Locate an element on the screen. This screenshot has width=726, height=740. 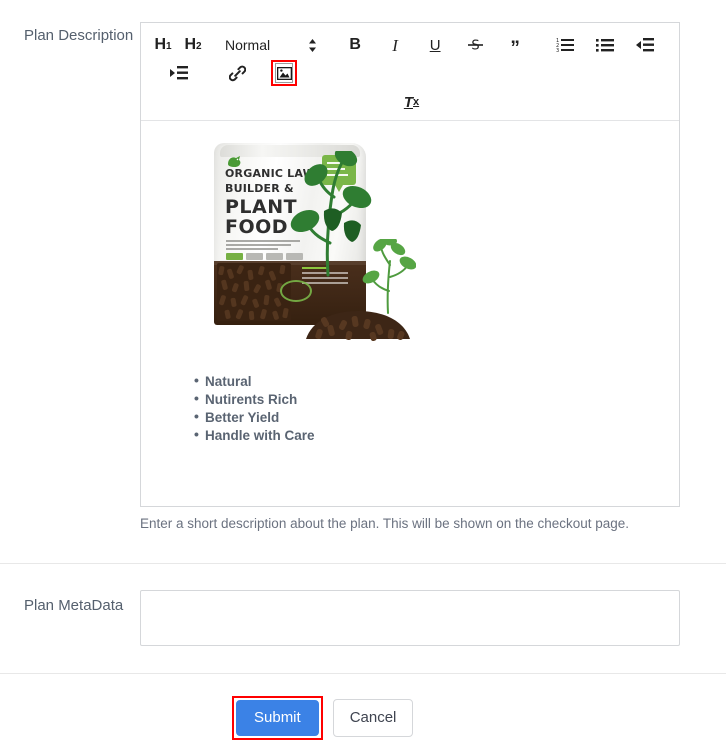
chevron-updown-icon is located at coordinates (312, 45).